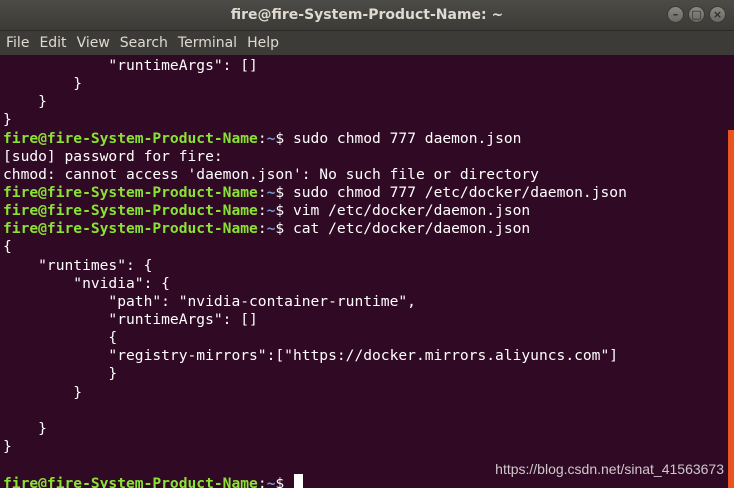 The height and width of the screenshot is (488, 734). Describe the element at coordinates (411, 229) in the screenshot. I see `command-text: cat /etc/docker/daemon.json` at that location.